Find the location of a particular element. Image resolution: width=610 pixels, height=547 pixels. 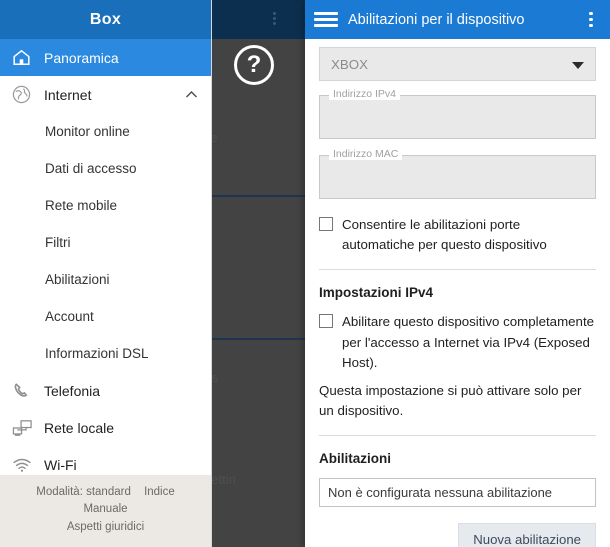

sidebar-subitem-monitor-online: Monitor online is located at coordinates (105, 131).